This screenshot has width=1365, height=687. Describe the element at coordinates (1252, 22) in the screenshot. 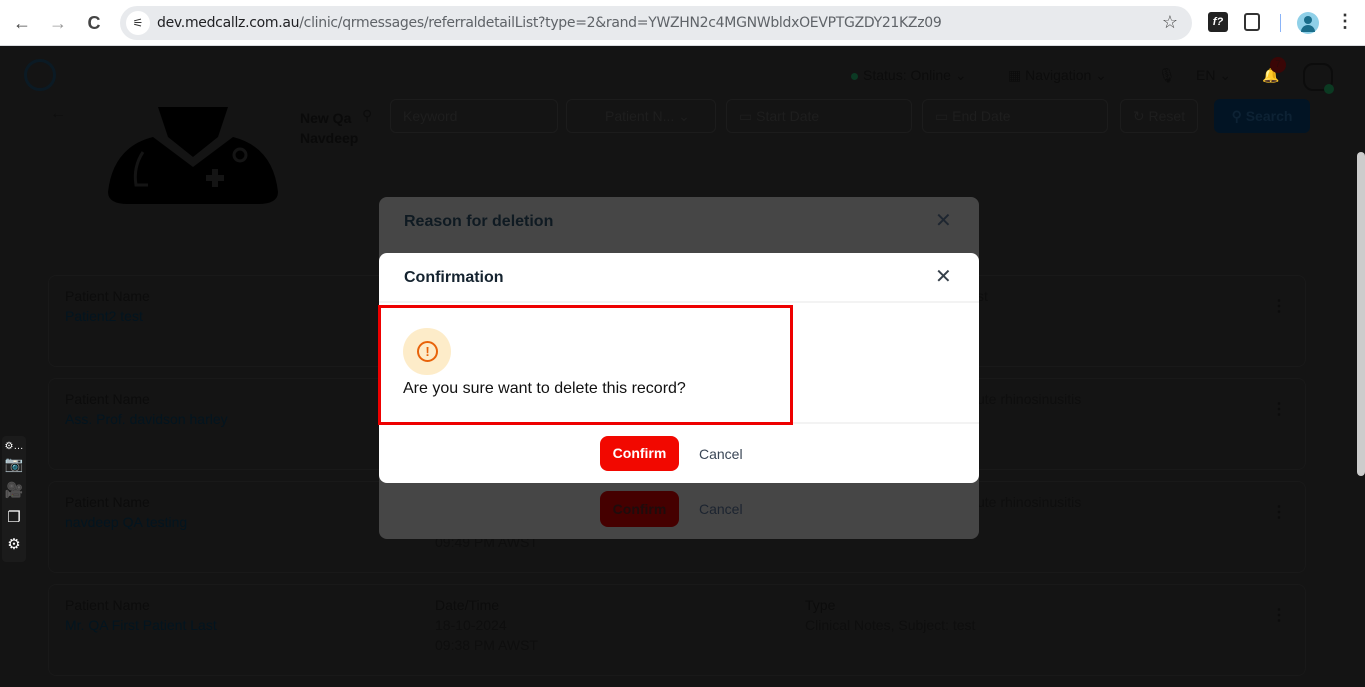

I see `extensions-puzzle-icon` at that location.